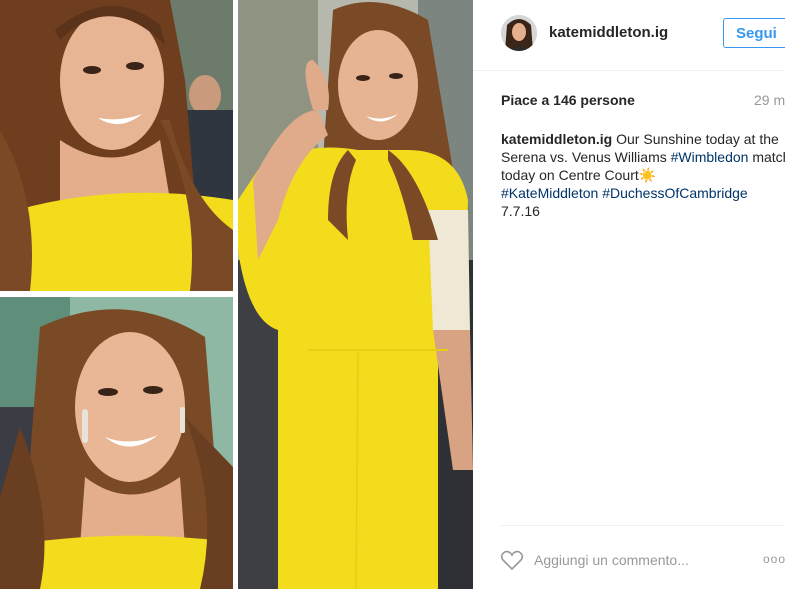  I want to click on post-timestamp: 29 m, so click(769, 100).